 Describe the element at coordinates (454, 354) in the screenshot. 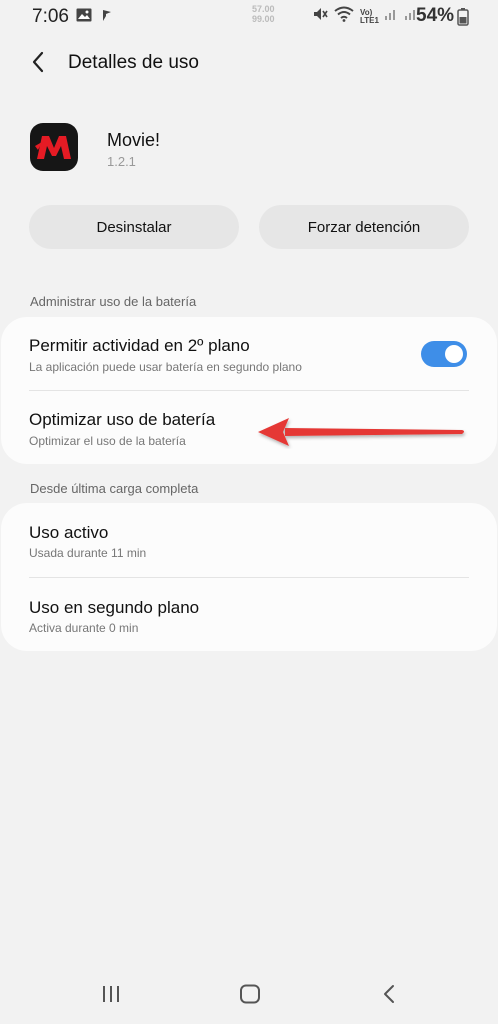

I see `toggle-knob` at that location.